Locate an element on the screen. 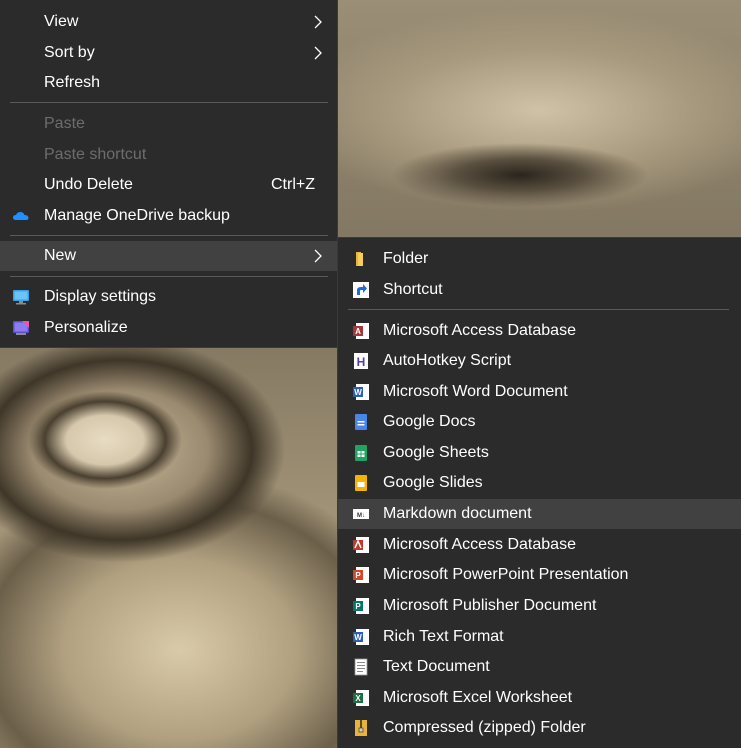 The width and height of the screenshot is (741, 748). text-document-icon is located at coordinates (361, 667).